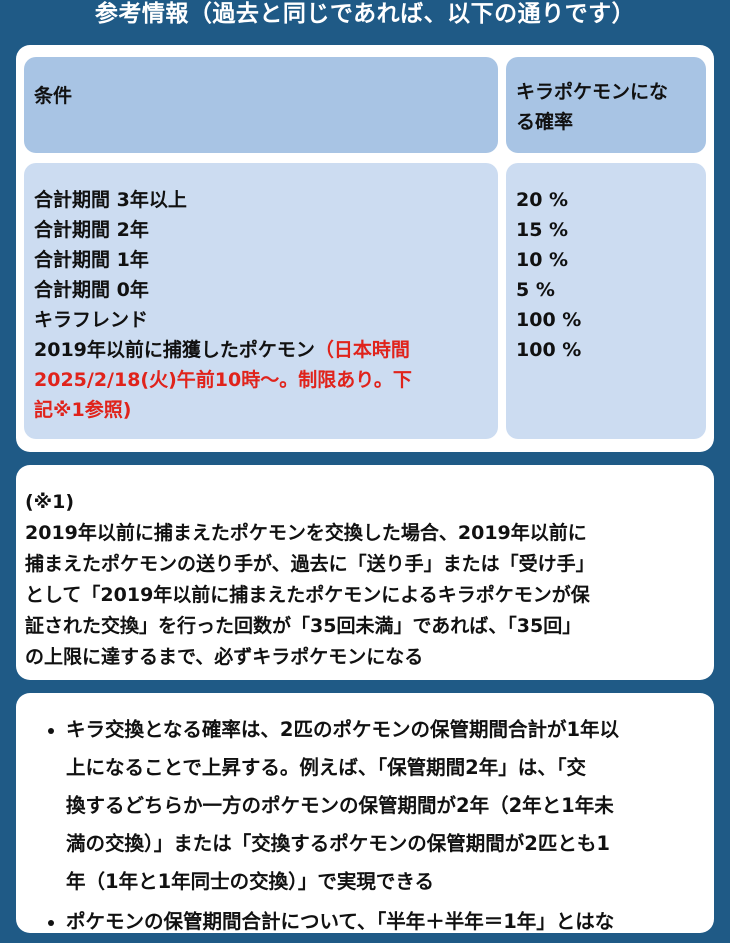 The height and width of the screenshot is (943, 730). I want to click on condition-item-2019: 2019年以前に捕獲したポケモン（日本時間, so click(261, 350).